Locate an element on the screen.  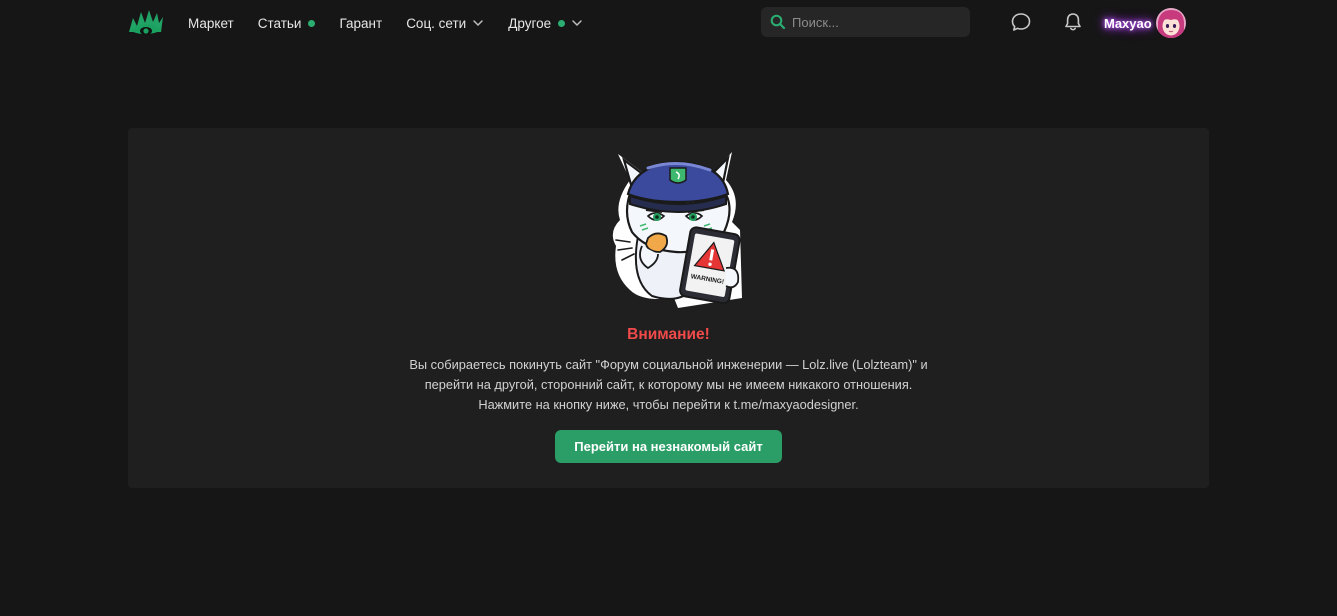
nav-label: Статьи is located at coordinates (279, 23).